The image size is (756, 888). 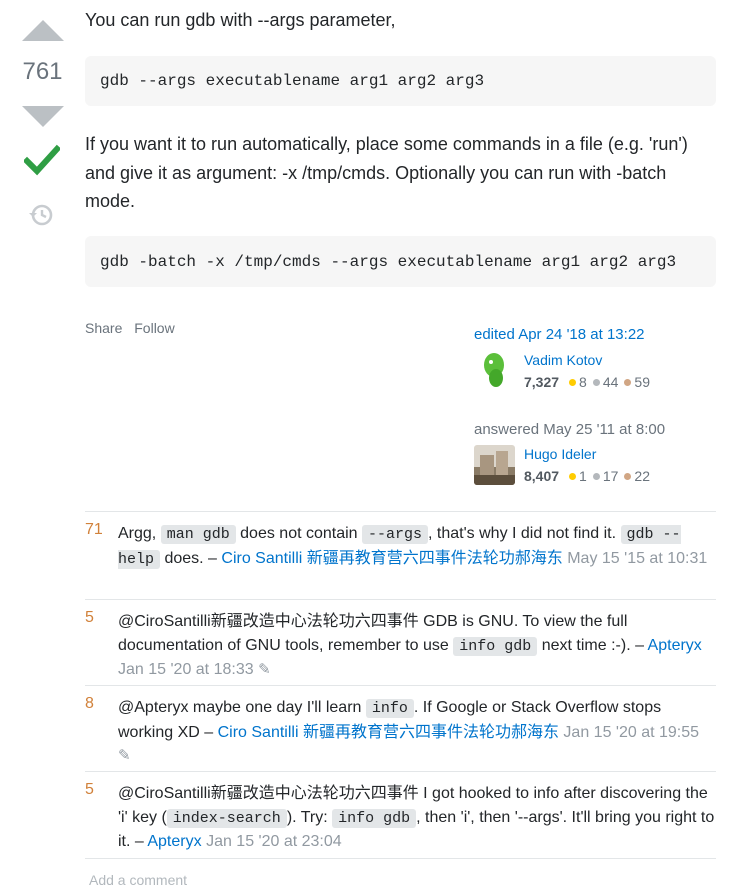 What do you see at coordinates (637, 558) in the screenshot?
I see `comment-date: May 15 '15 at 10:31` at bounding box center [637, 558].